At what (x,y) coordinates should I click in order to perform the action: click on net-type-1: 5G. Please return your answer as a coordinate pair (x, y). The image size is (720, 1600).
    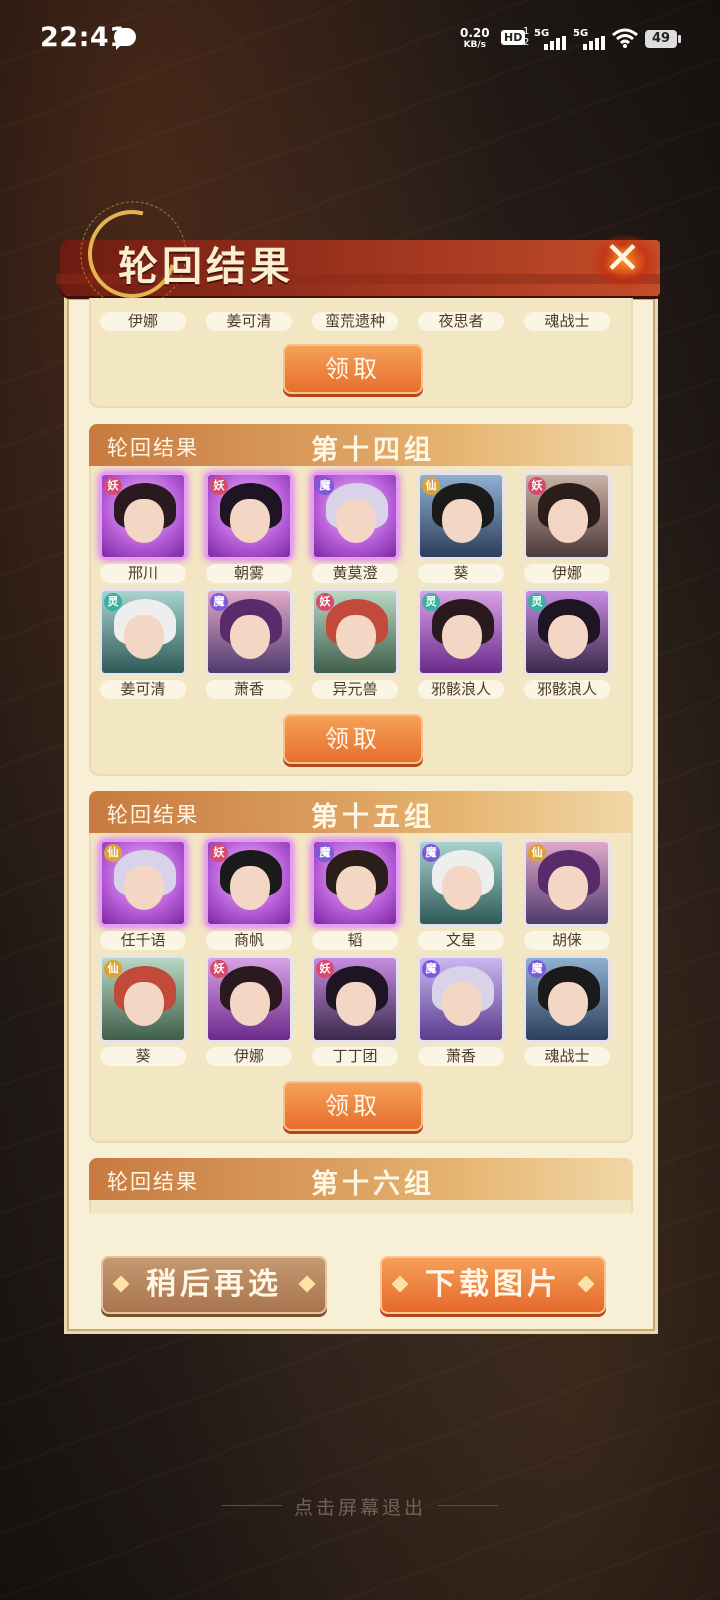
    Looking at the image, I should click on (542, 33).